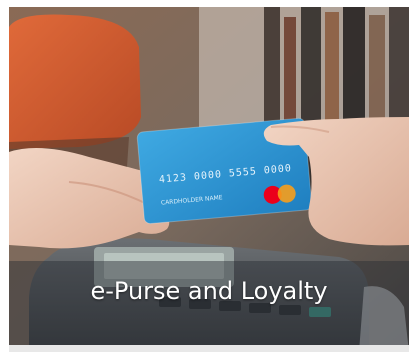  What do you see at coordinates (209, 291) in the screenshot?
I see `tile-caption: e-Purse and Loyalty` at bounding box center [209, 291].